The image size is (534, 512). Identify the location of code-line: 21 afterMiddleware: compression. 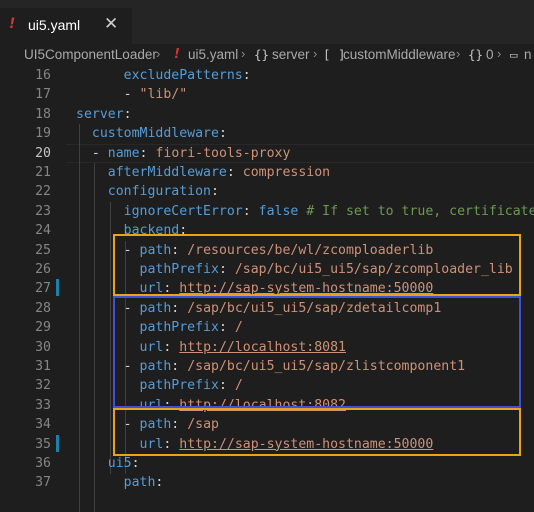
(267, 172).